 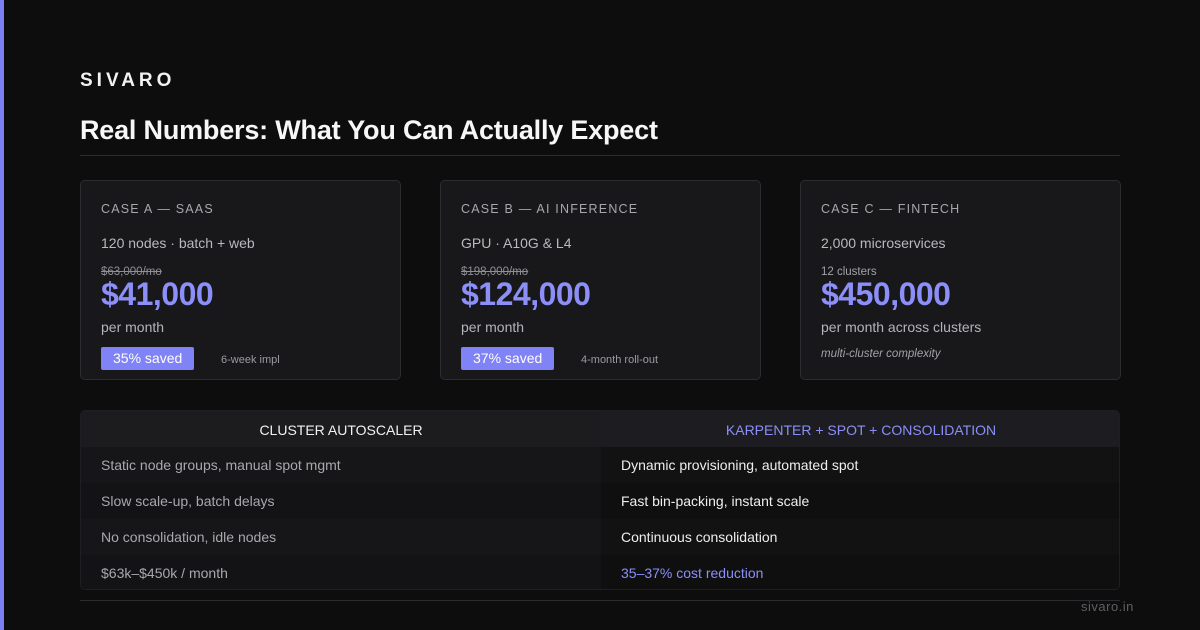 What do you see at coordinates (1107, 606) in the screenshot?
I see `footer-domain: sivaro.in` at bounding box center [1107, 606].